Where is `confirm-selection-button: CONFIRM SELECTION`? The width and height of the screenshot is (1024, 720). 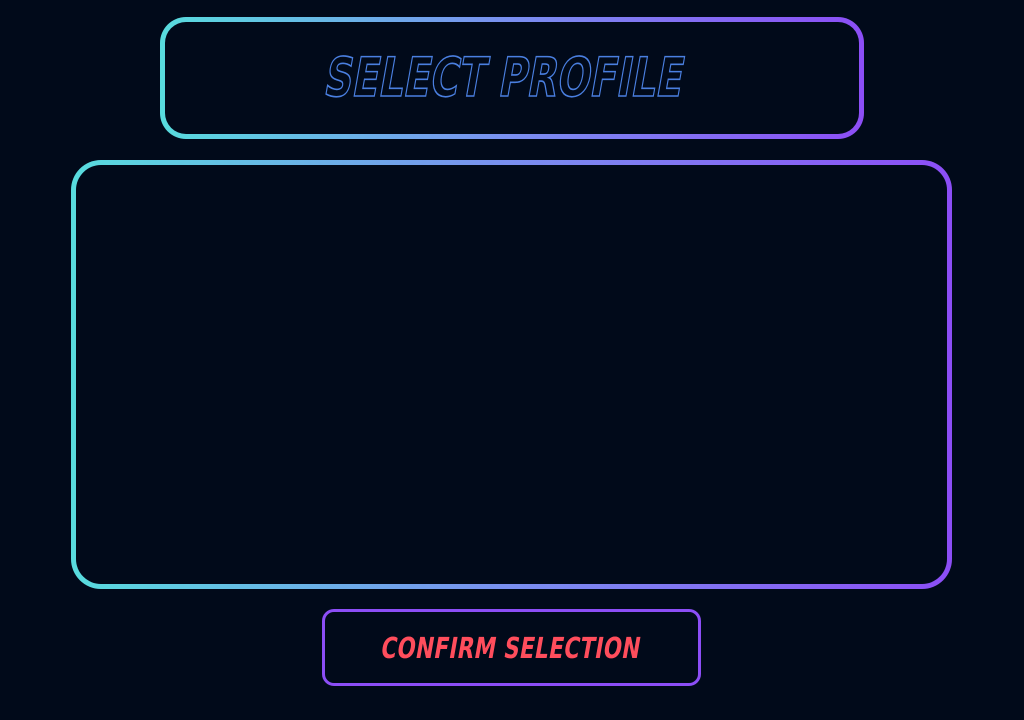 confirm-selection-button: CONFIRM SELECTION is located at coordinates (511, 647).